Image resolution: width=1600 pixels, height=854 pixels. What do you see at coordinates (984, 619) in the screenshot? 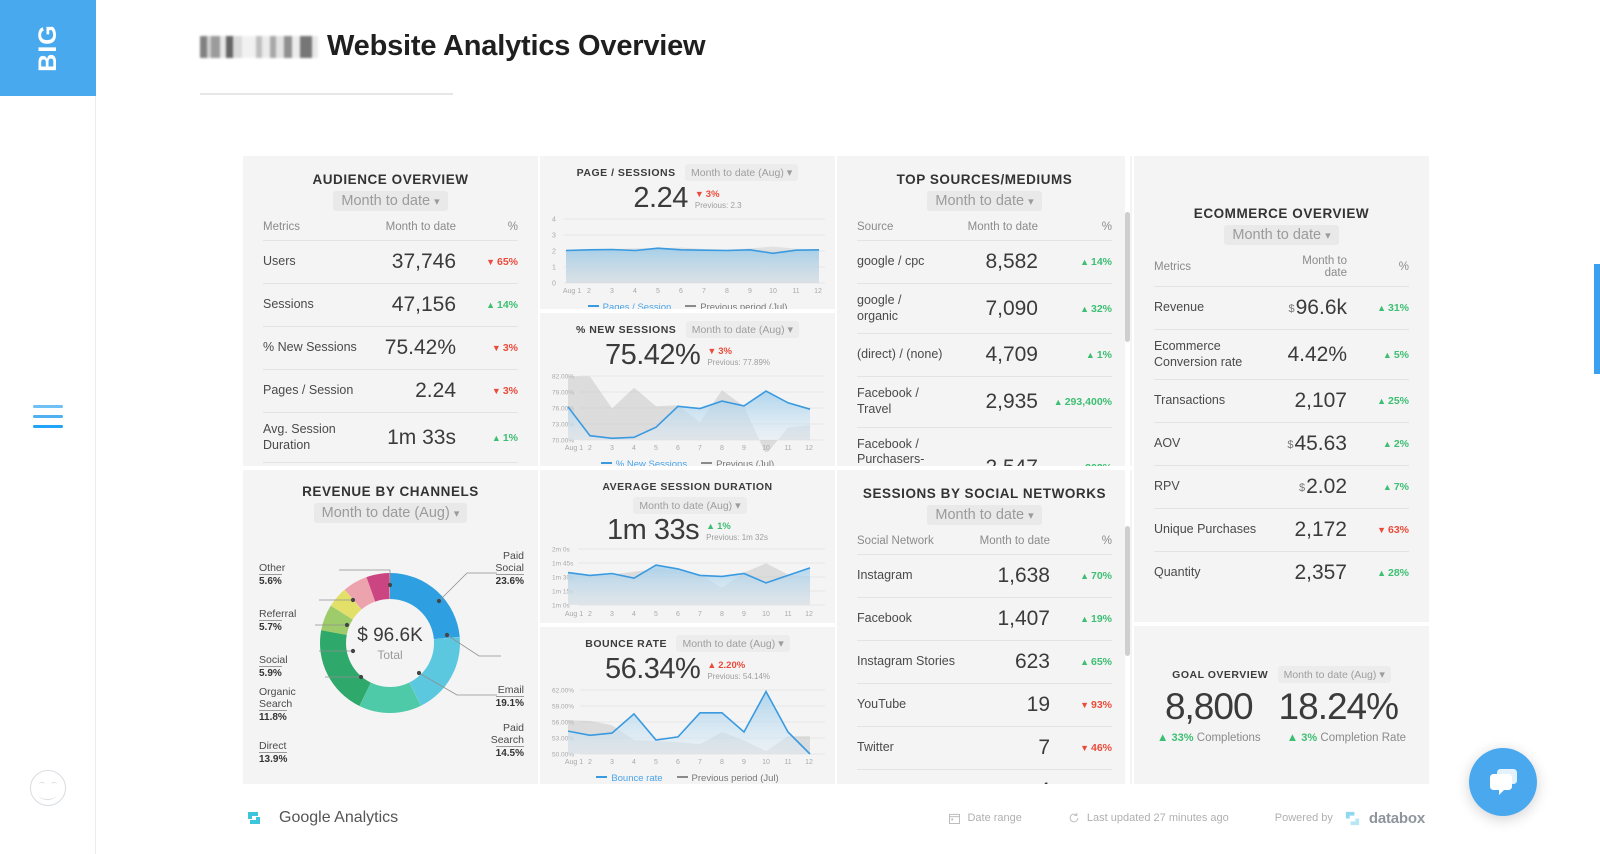
I see `table-row: Facebook 1,407 ▲ 19%` at bounding box center [984, 619].